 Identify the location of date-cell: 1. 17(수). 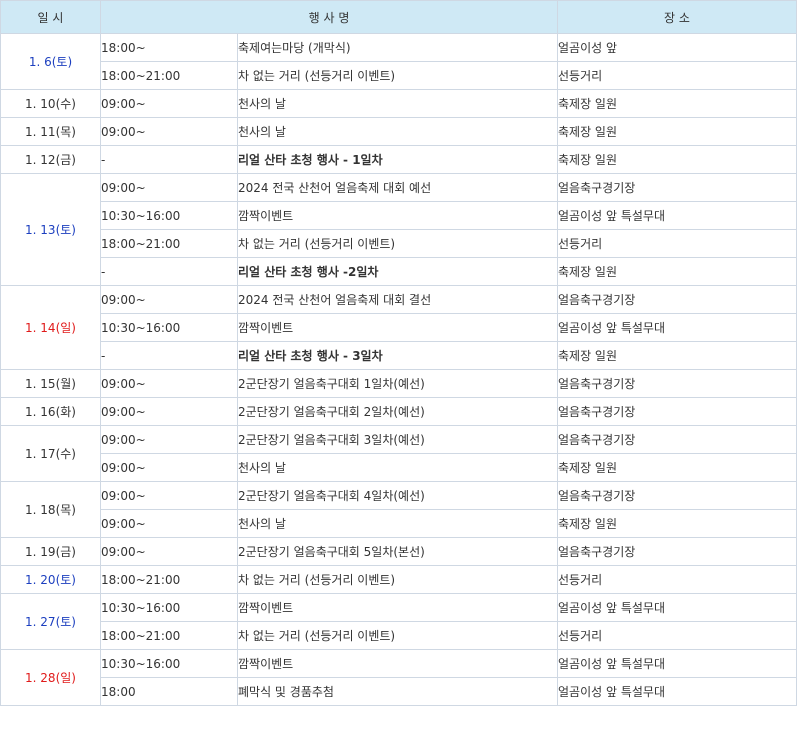
(50, 453).